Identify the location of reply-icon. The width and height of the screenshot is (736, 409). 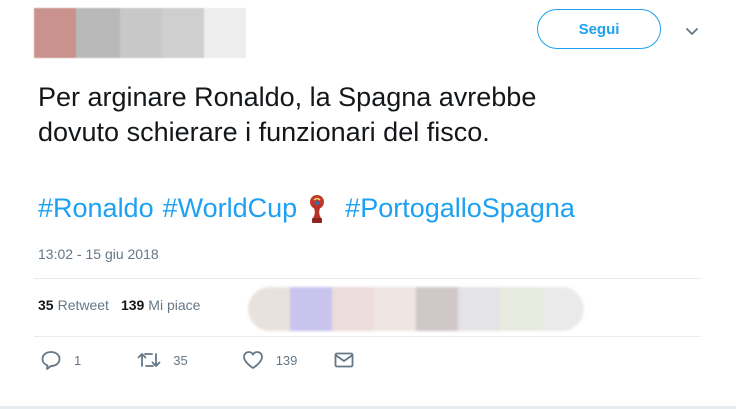
(51, 360).